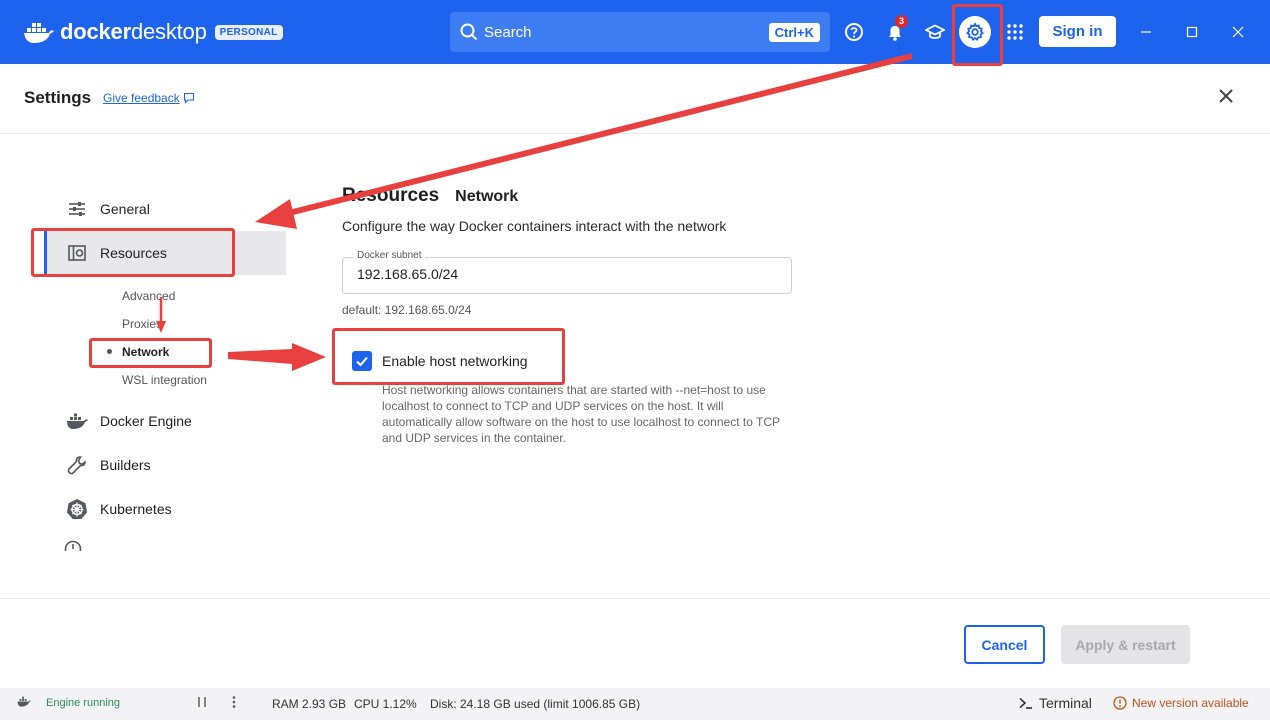 The width and height of the screenshot is (1270, 720). I want to click on docker-logo: dockerdesktop PERSONAL, so click(153, 32).